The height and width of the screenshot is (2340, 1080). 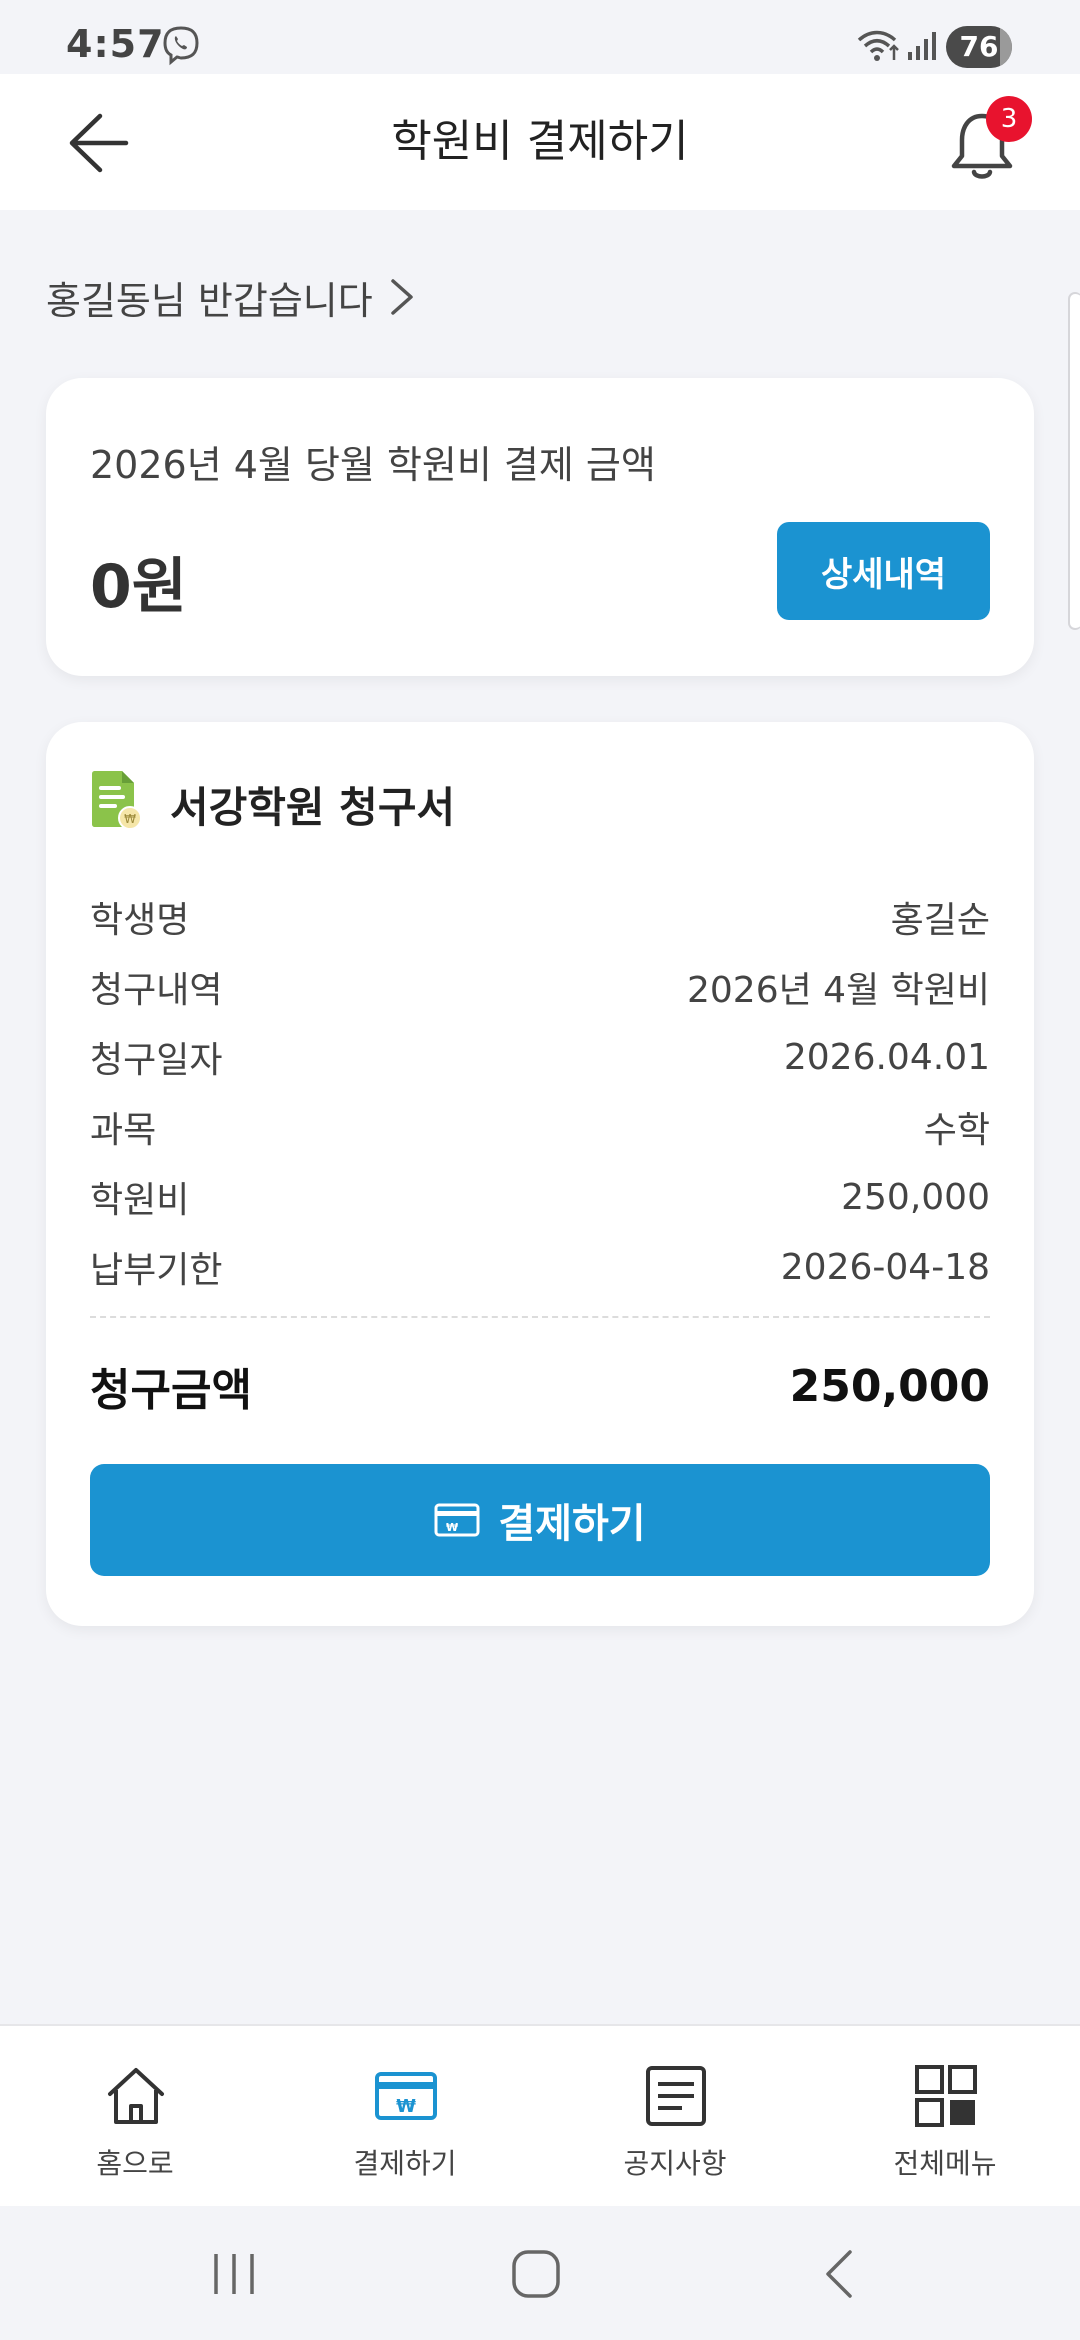 I want to click on chevron-right-icon, so click(x=401, y=297).